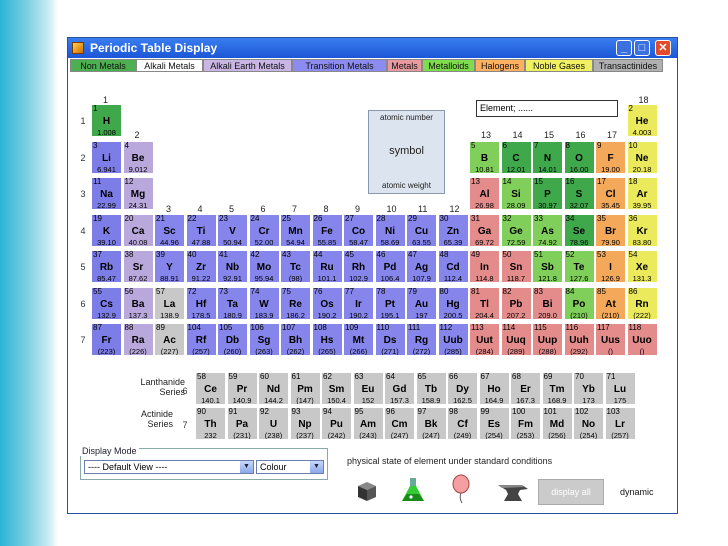 This screenshot has width=728, height=546. I want to click on tab-transition-metals: Transition Metals, so click(339, 65).